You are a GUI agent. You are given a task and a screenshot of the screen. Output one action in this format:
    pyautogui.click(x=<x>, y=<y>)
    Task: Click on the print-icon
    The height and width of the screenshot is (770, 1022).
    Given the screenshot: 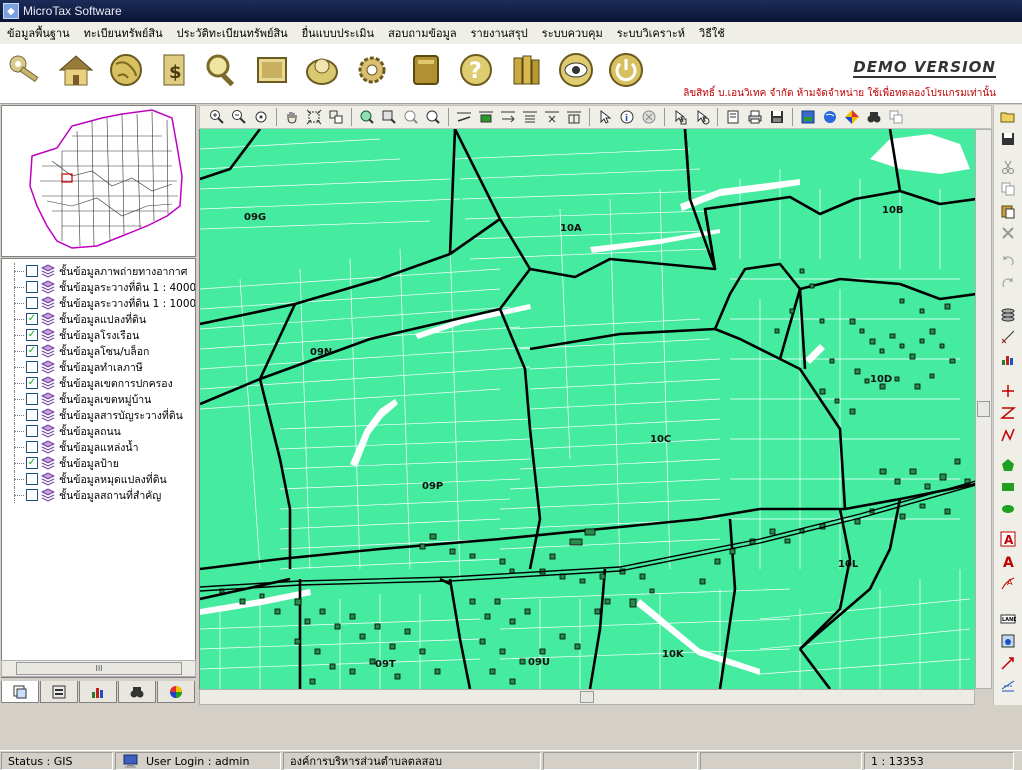 What is the action you would take?
    pyautogui.click(x=755, y=117)
    